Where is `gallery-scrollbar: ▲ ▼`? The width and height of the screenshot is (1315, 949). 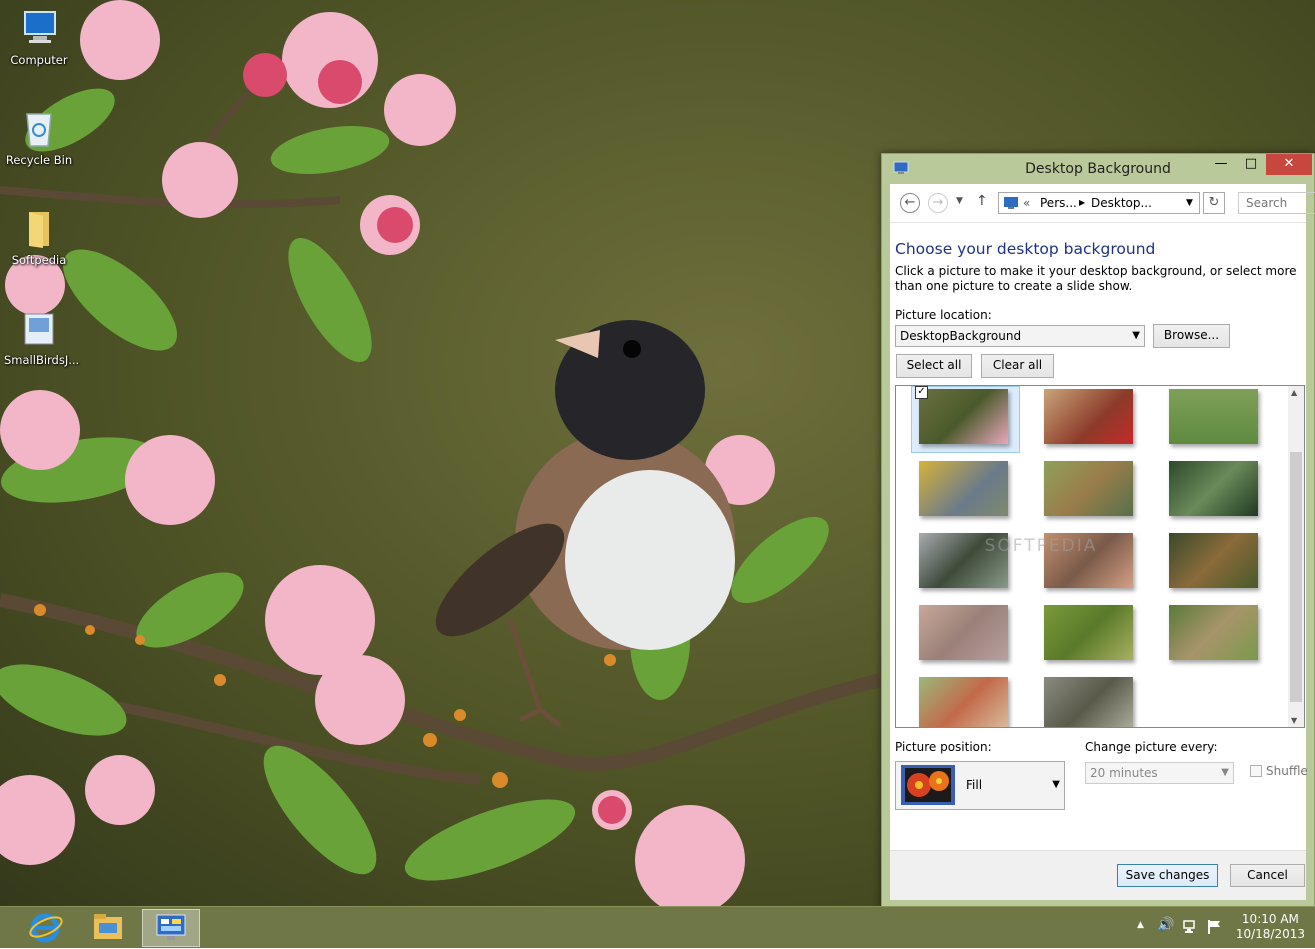
gallery-scrollbar: ▲ ▼ is located at coordinates (1296, 556).